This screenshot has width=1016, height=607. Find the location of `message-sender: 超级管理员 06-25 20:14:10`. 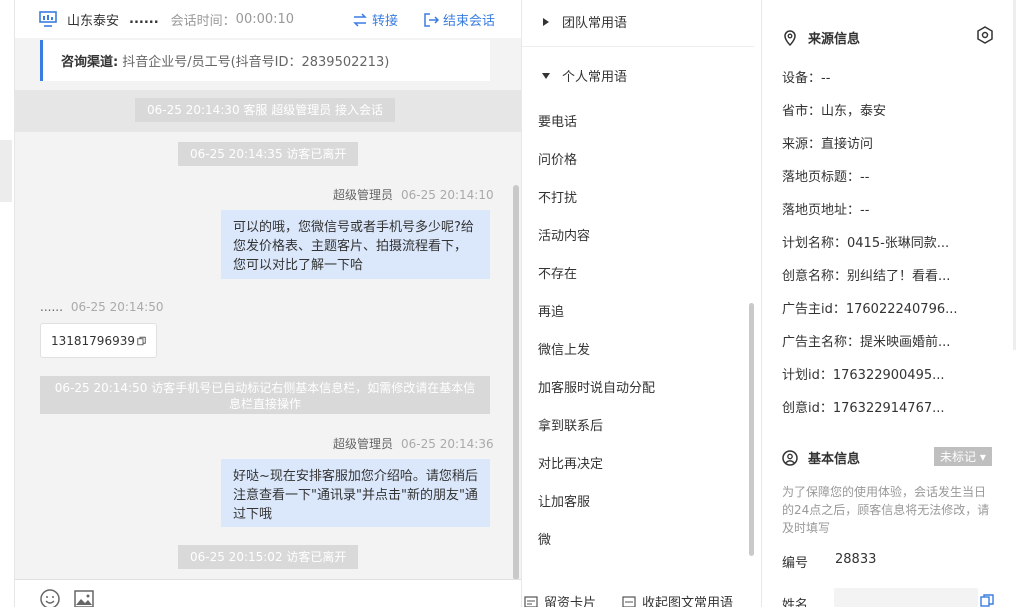

message-sender: 超级管理员 06-25 20:14:10 is located at coordinates (413, 194).